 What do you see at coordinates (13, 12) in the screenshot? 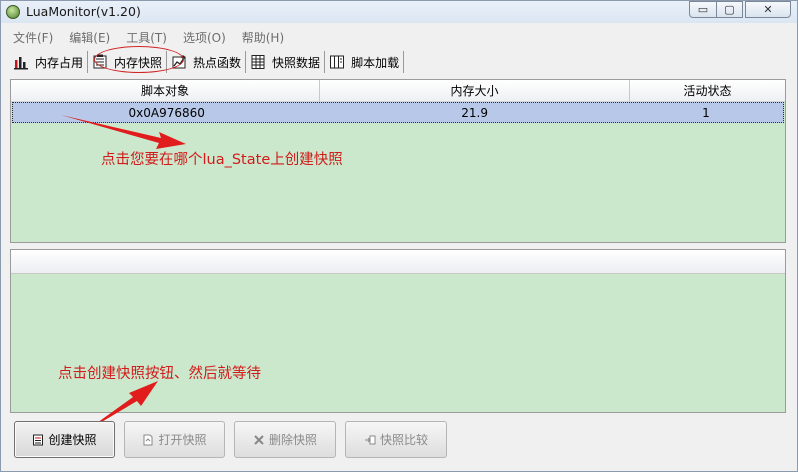
I see `app-icon` at bounding box center [13, 12].